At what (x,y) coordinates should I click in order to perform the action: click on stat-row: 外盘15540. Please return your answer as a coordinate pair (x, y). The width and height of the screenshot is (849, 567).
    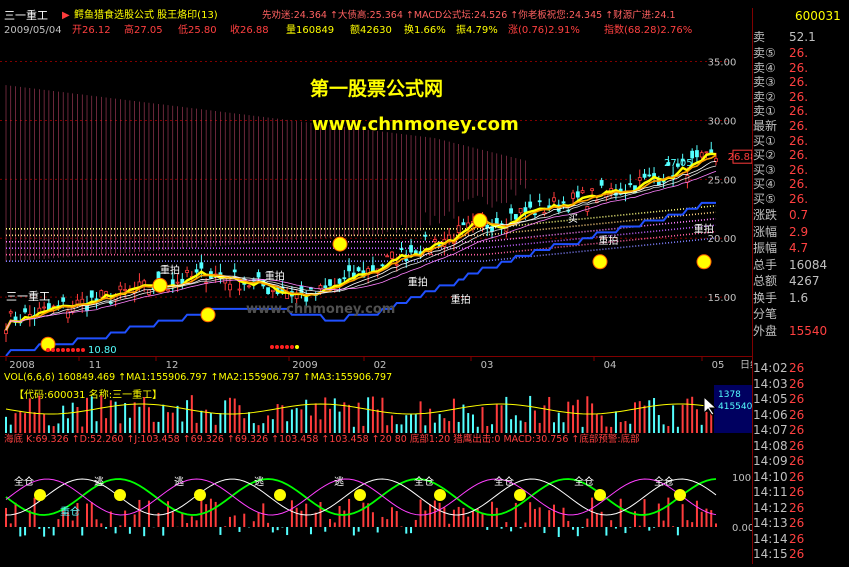
    Looking at the image, I should click on (801, 331).